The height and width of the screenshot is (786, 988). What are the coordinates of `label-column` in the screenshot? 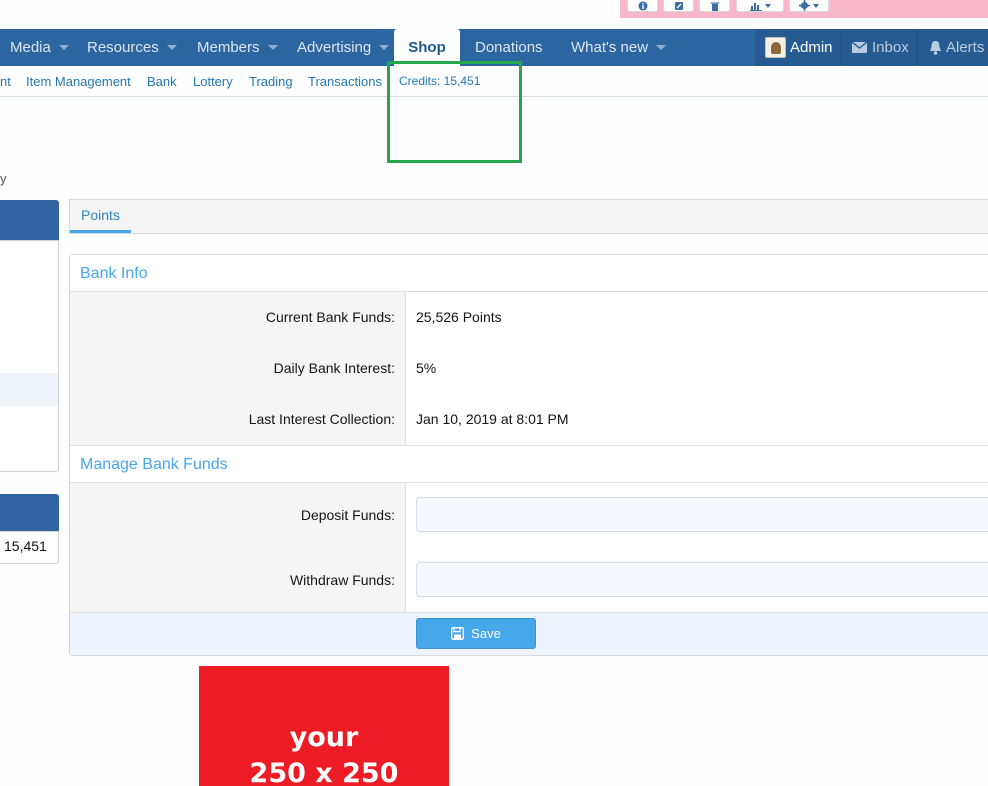 It's located at (238, 547).